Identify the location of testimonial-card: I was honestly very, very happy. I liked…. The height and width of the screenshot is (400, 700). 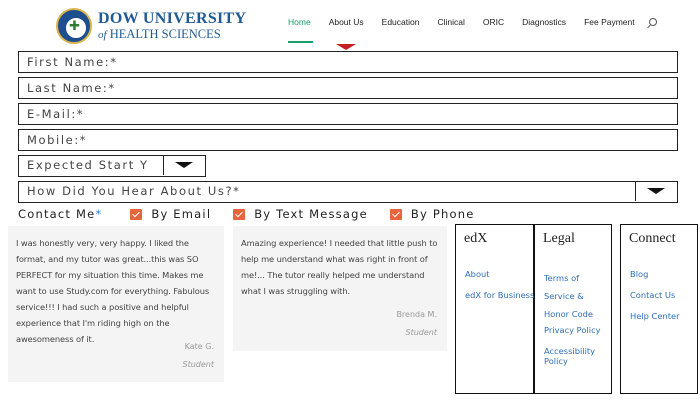
(116, 304).